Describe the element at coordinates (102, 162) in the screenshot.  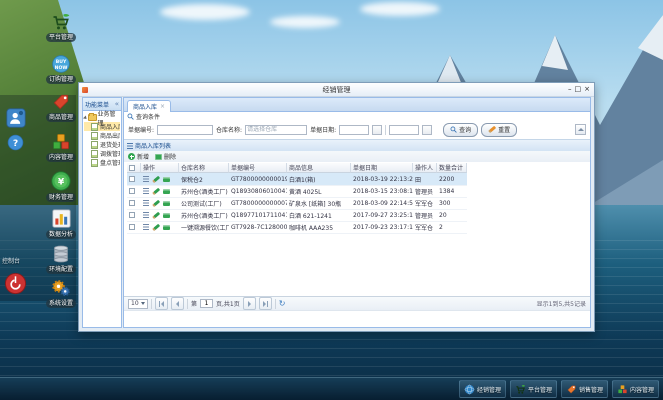
I see `tree-item-stocktake: 盘点管理` at that location.